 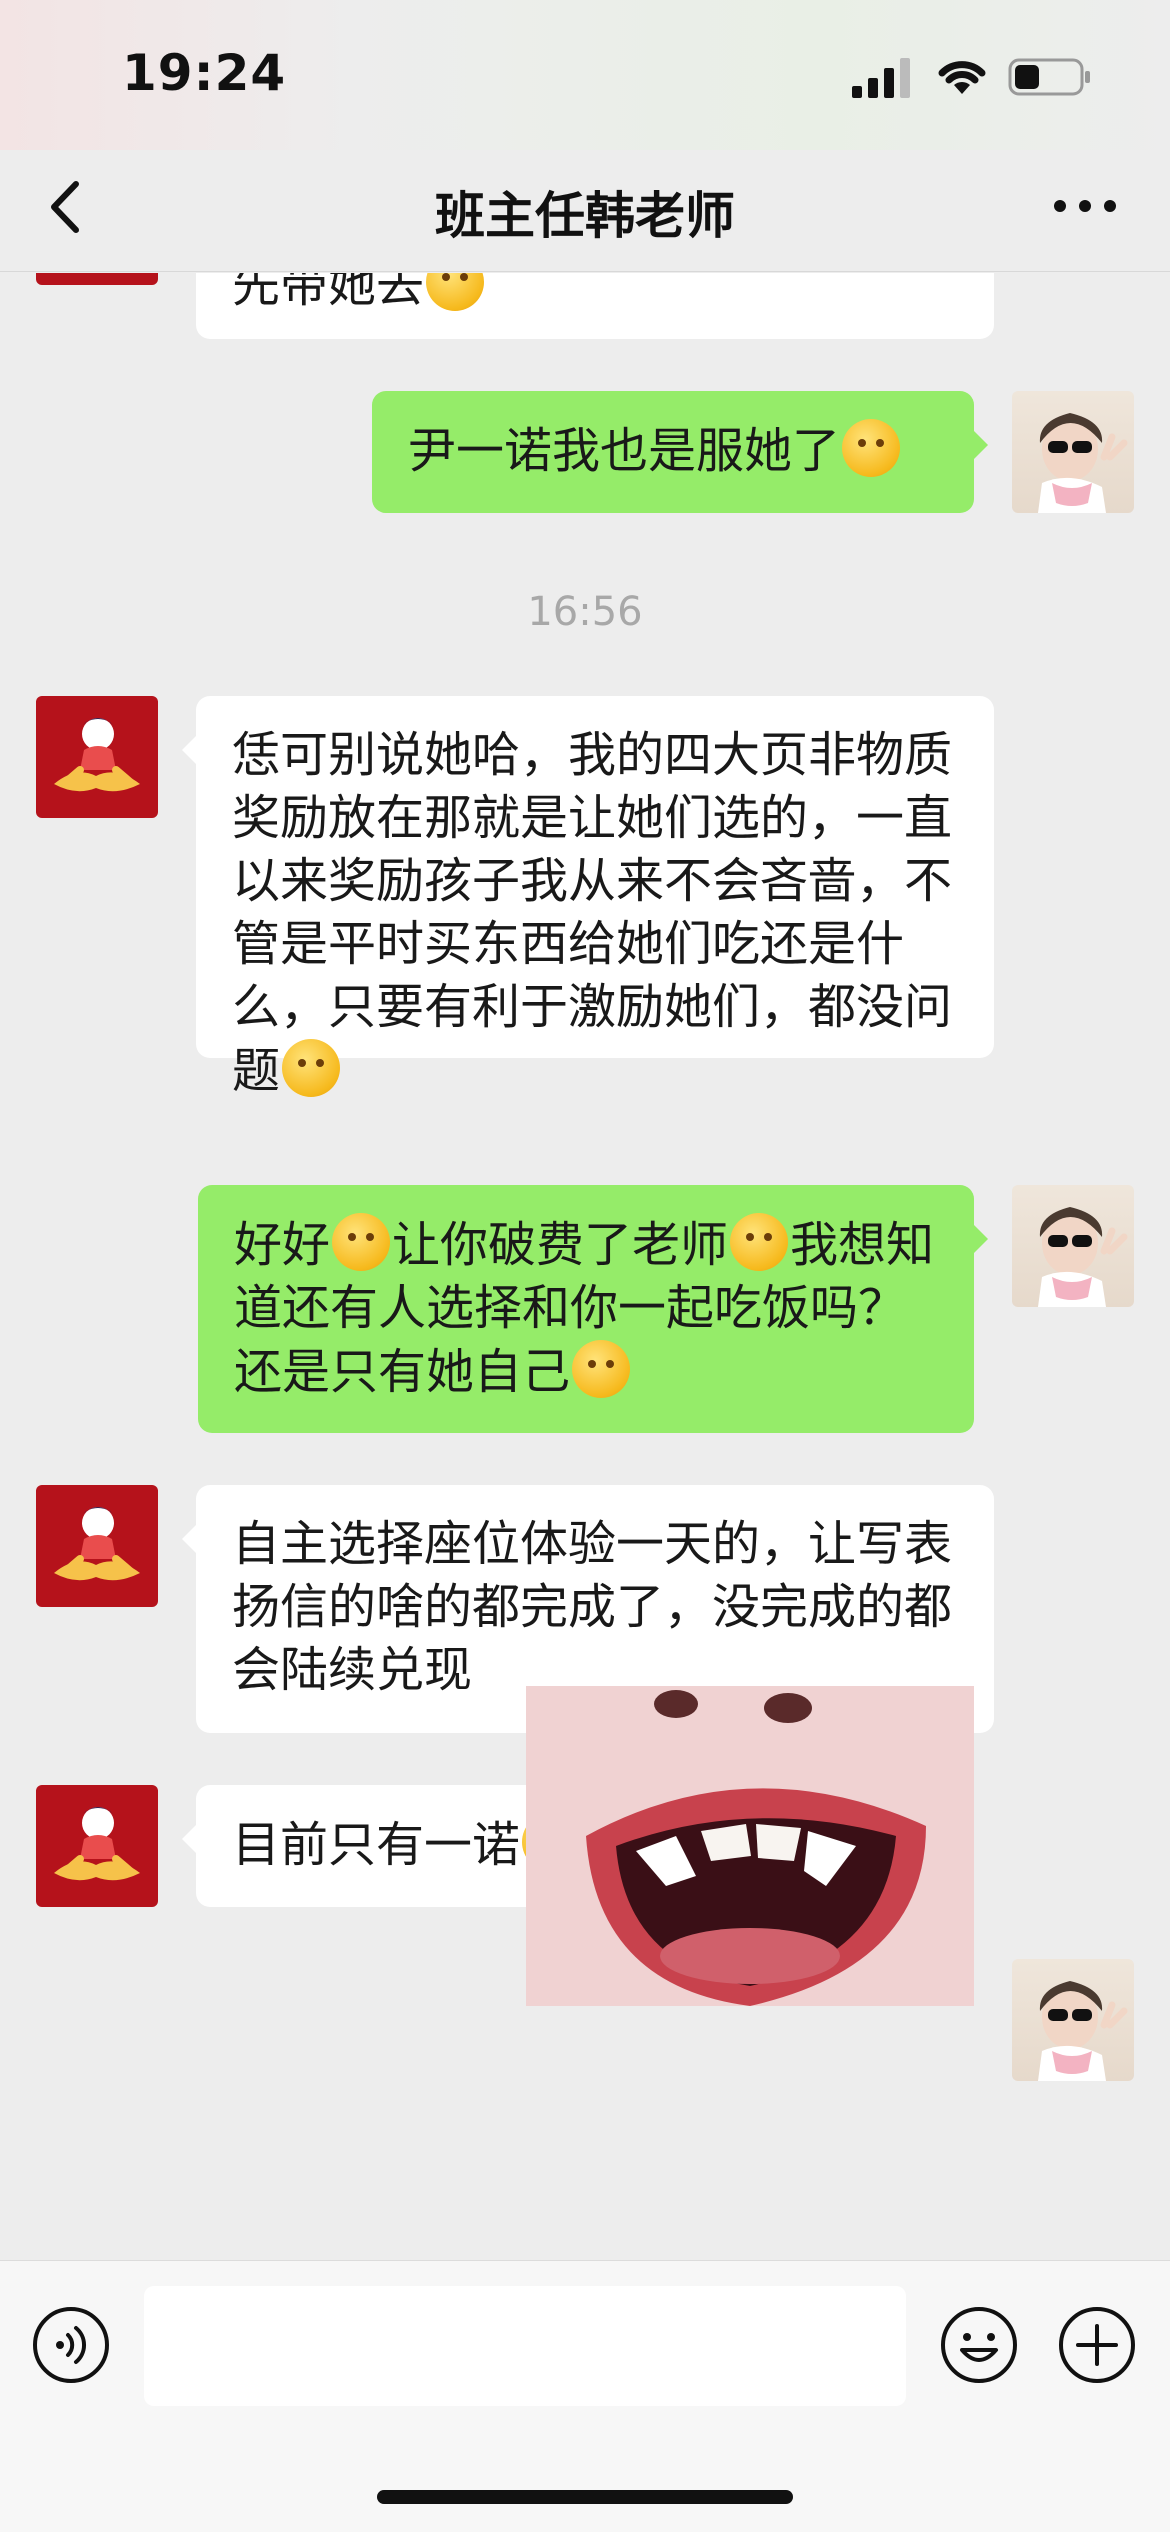 I want to click on more-functions-button, so click(x=1097, y=2345).